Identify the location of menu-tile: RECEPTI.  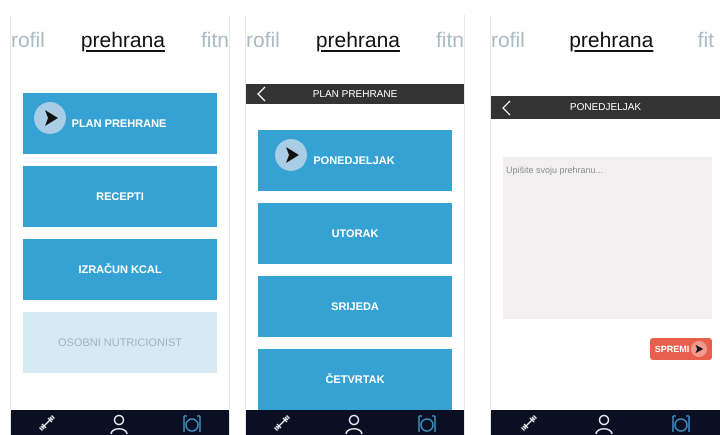
(120, 196).